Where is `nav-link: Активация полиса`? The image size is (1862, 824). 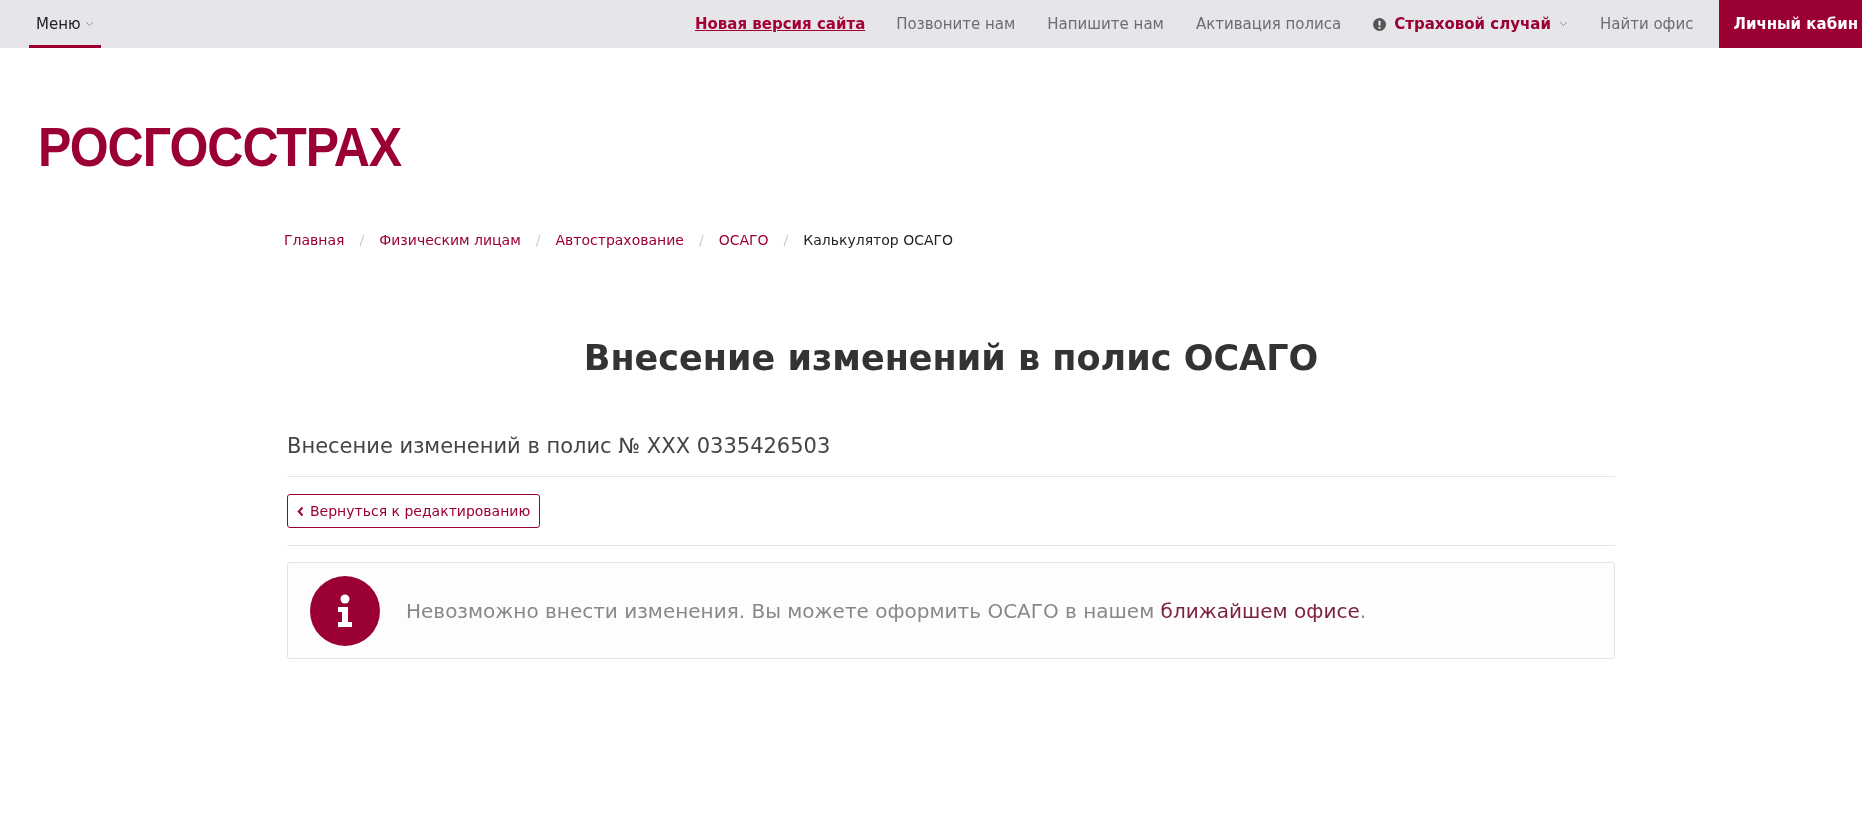 nav-link: Активация полиса is located at coordinates (1268, 24).